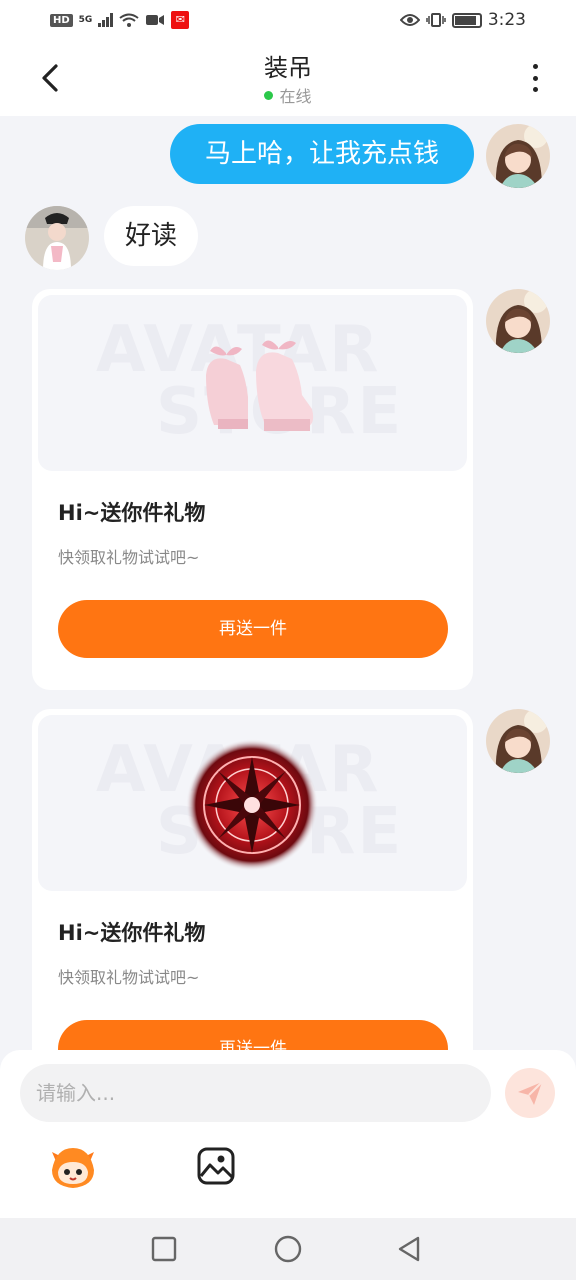 This screenshot has width=576, height=1280. What do you see at coordinates (180, 20) in the screenshot?
I see `app-notification-icon: ✉` at bounding box center [180, 20].